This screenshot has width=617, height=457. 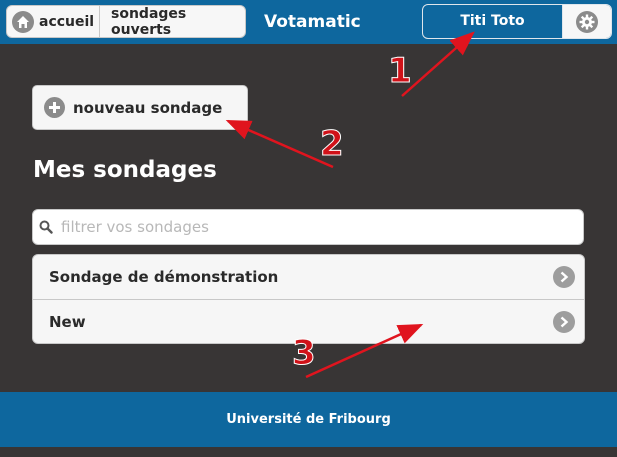 I want to click on new-poll-button: nouveau sondage, so click(x=140, y=107).